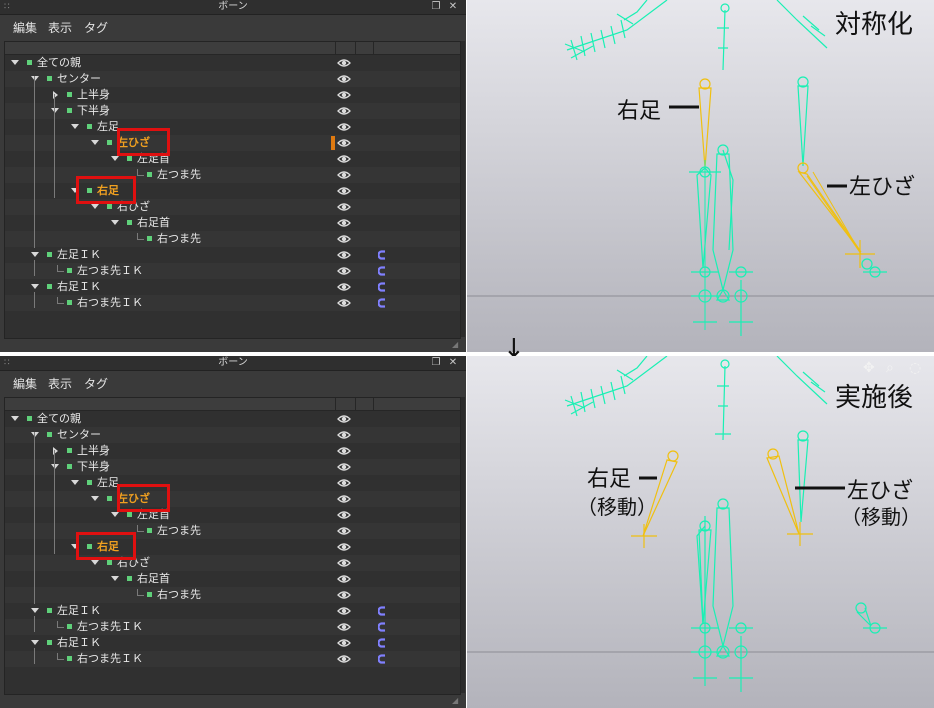 The image size is (934, 708). Describe the element at coordinates (436, 363) in the screenshot. I see `restore-icon: ❐` at that location.